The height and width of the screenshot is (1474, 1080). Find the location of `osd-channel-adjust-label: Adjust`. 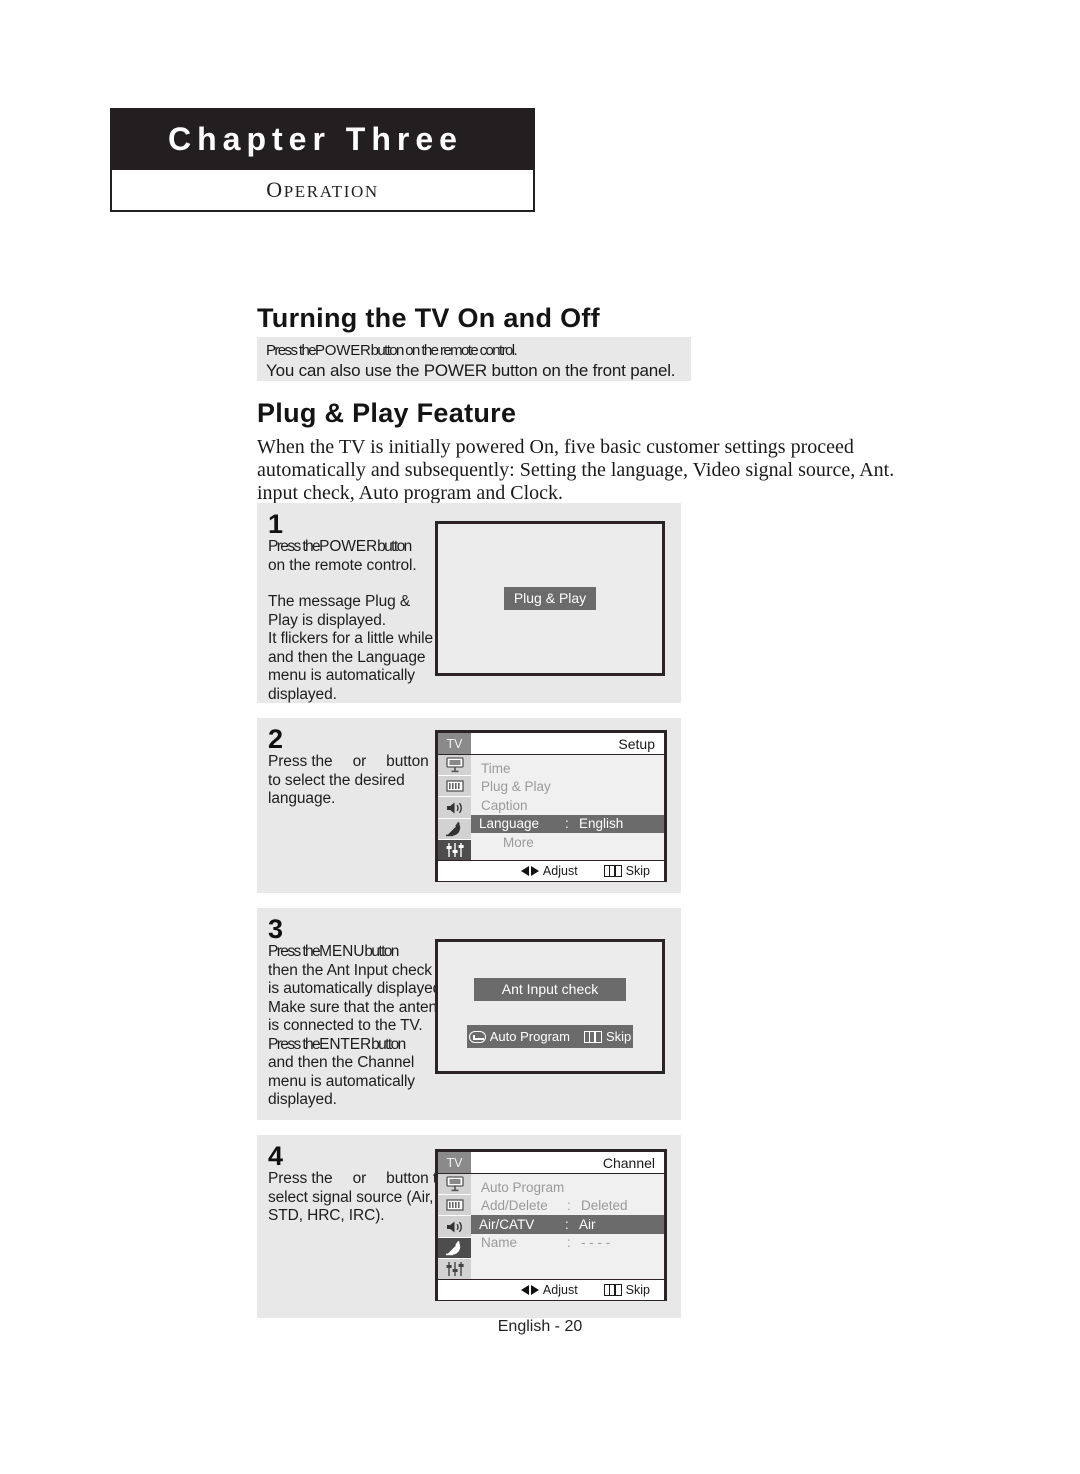

osd-channel-adjust-label: Adjust is located at coordinates (560, 1290).